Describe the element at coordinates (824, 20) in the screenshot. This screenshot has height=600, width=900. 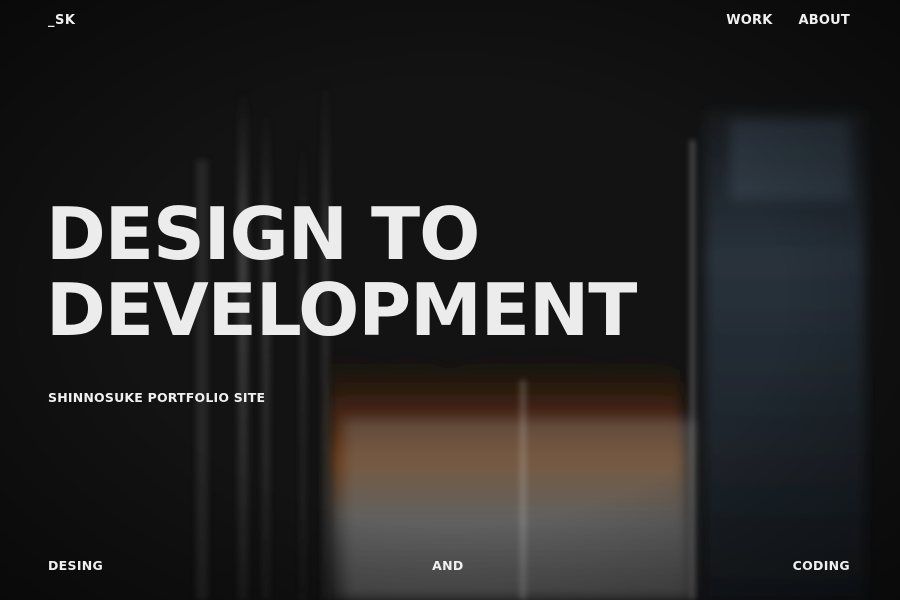
I see `nav-item-about: ABOUT` at that location.